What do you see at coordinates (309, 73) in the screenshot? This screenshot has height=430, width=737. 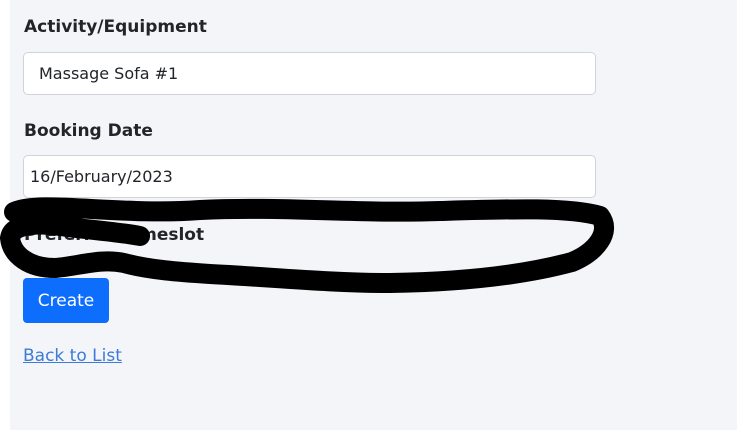 I see `activity-equipment-select: Massage Sofa #1` at bounding box center [309, 73].